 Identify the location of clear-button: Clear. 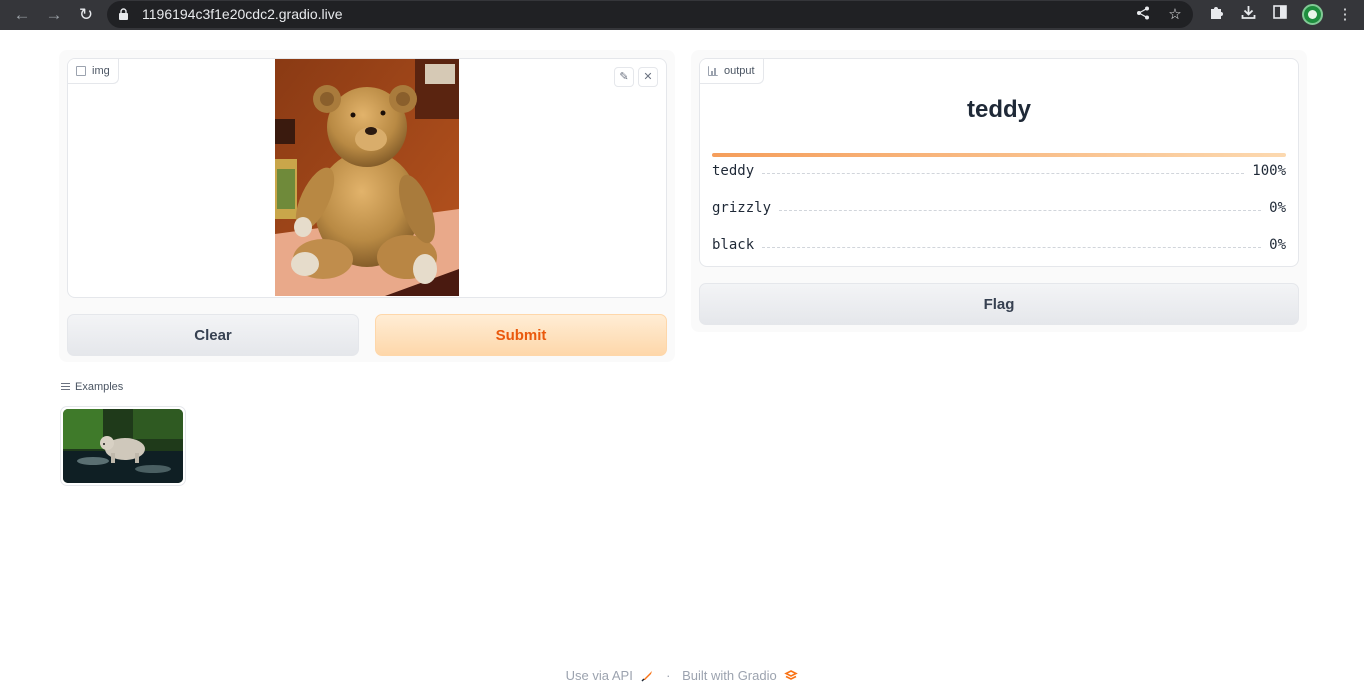
(213, 335).